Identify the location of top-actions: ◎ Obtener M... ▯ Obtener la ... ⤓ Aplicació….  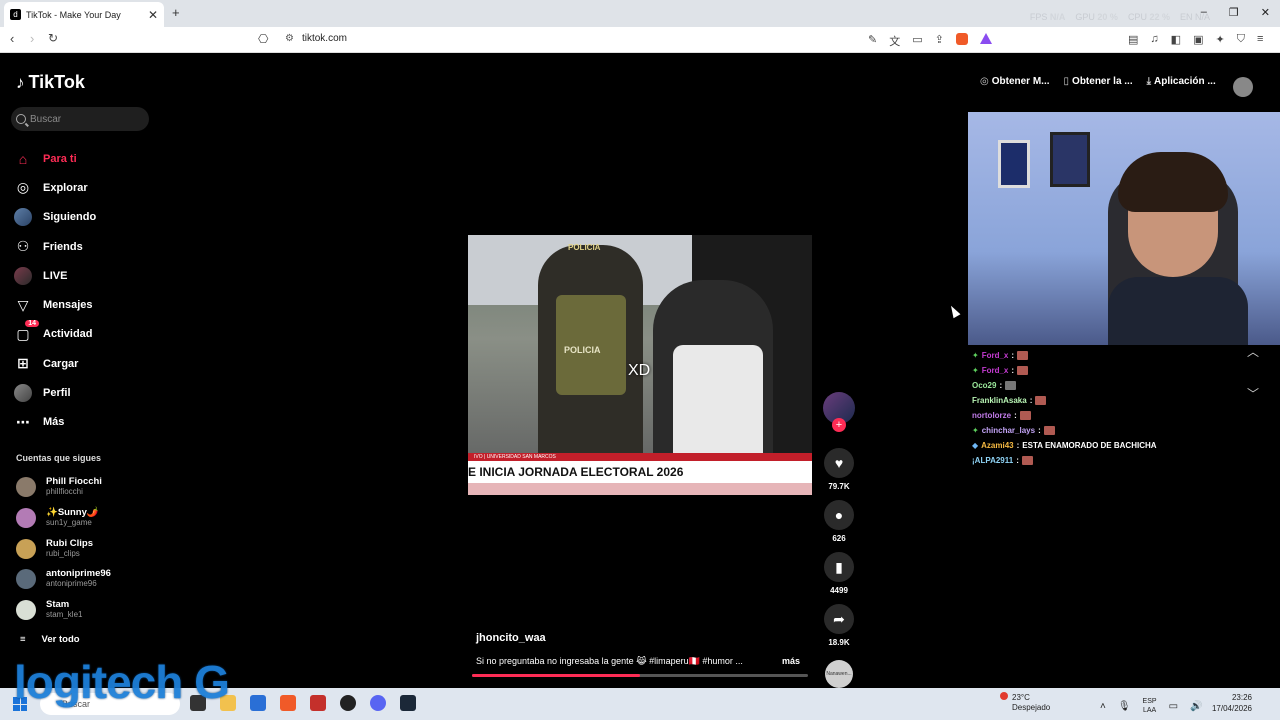
(1098, 81).